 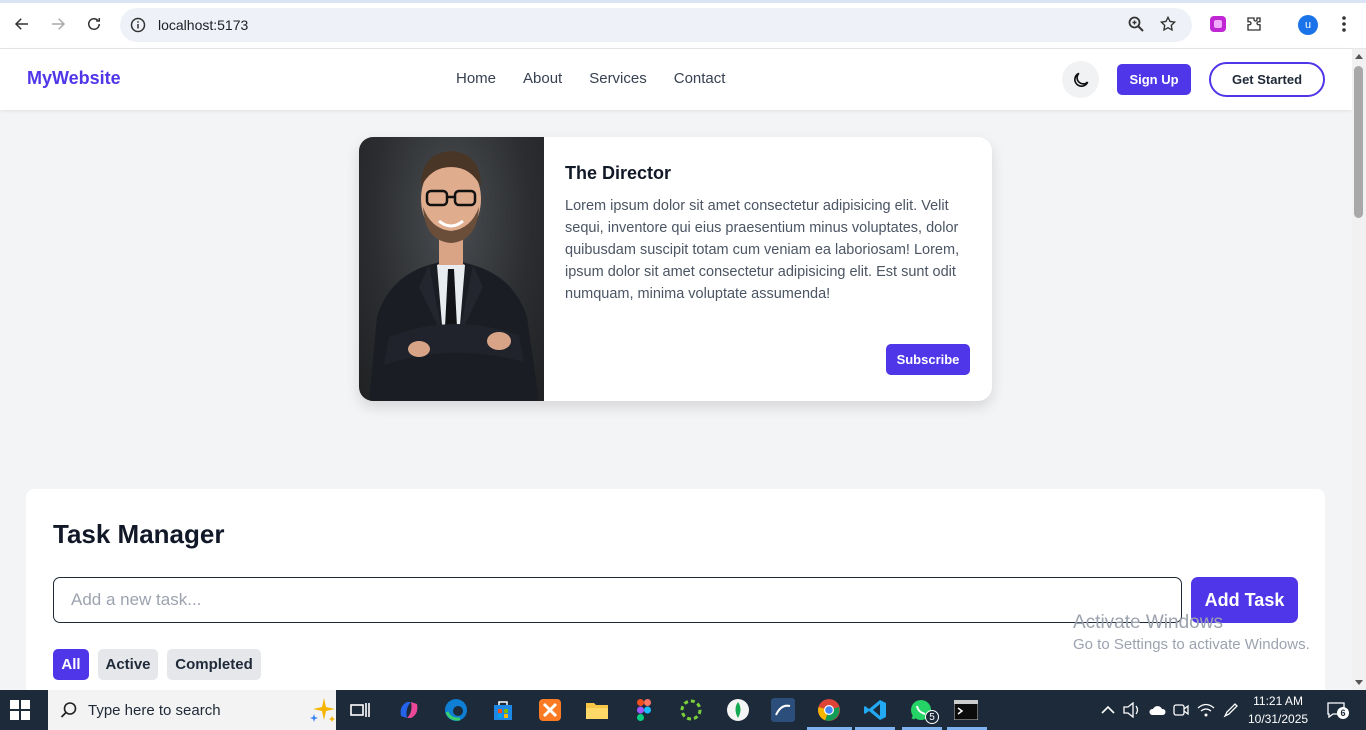 What do you see at coordinates (700, 78) in the screenshot?
I see `nav-link-contact: Contact` at bounding box center [700, 78].